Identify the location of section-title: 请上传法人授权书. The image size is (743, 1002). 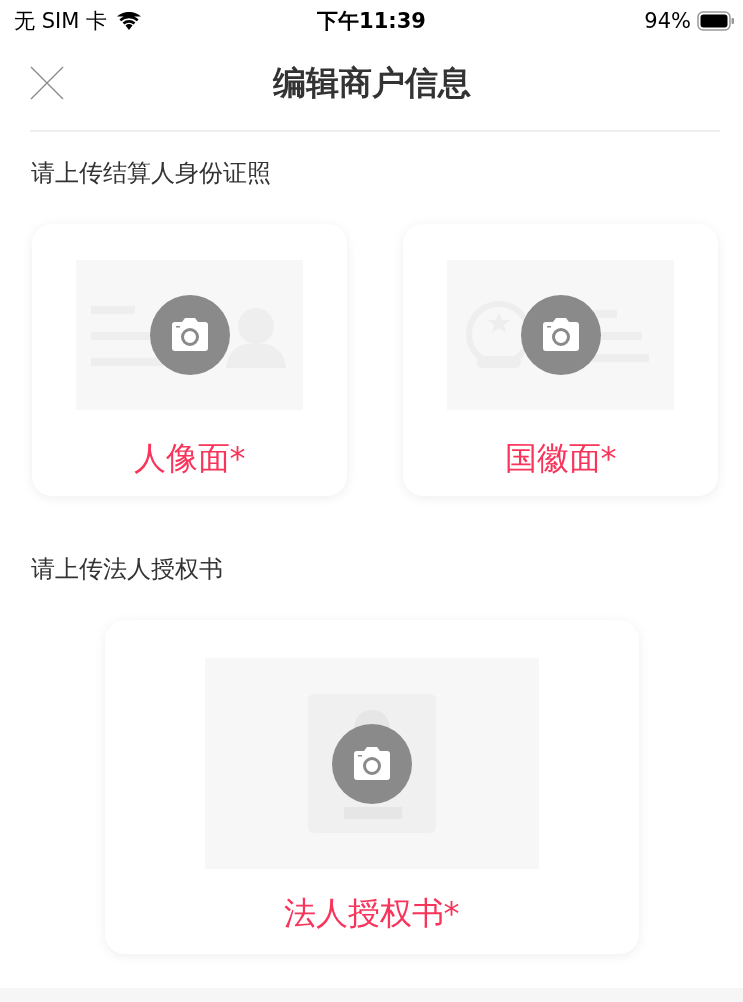
(127, 569).